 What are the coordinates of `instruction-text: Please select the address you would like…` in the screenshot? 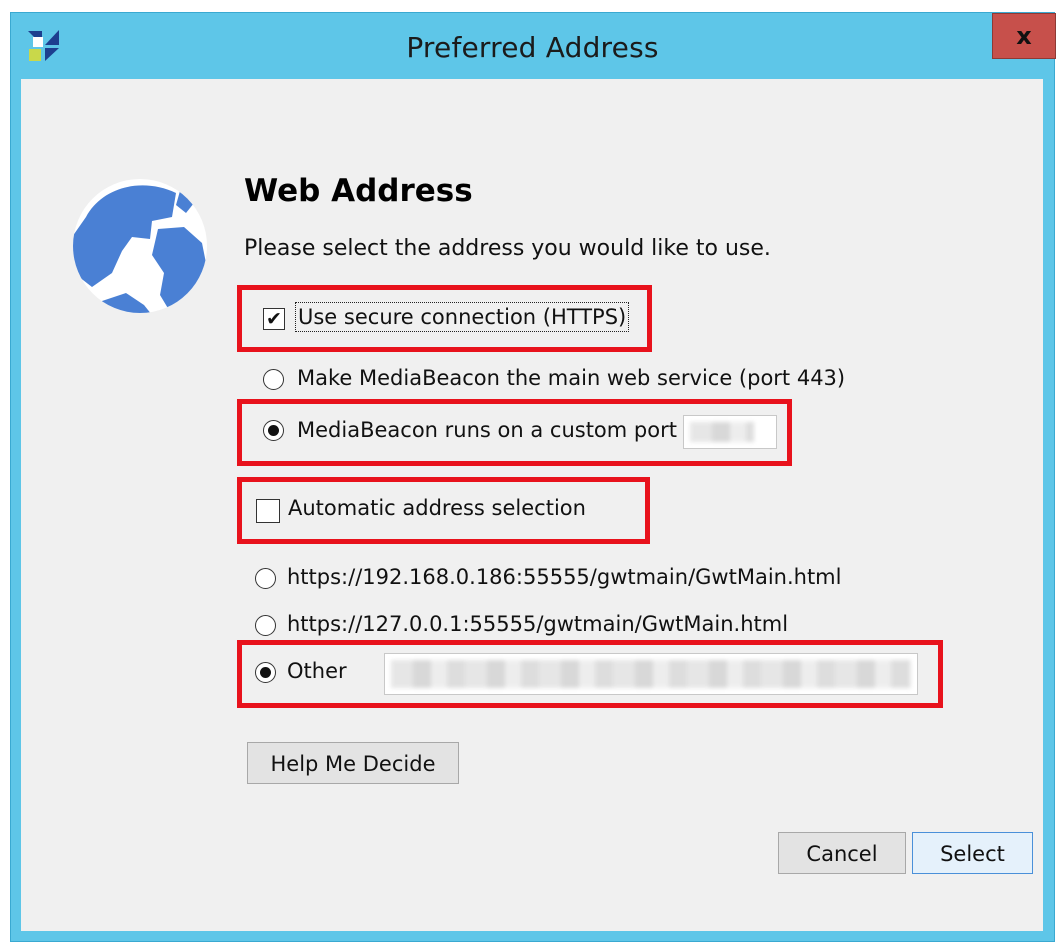 It's located at (507, 248).